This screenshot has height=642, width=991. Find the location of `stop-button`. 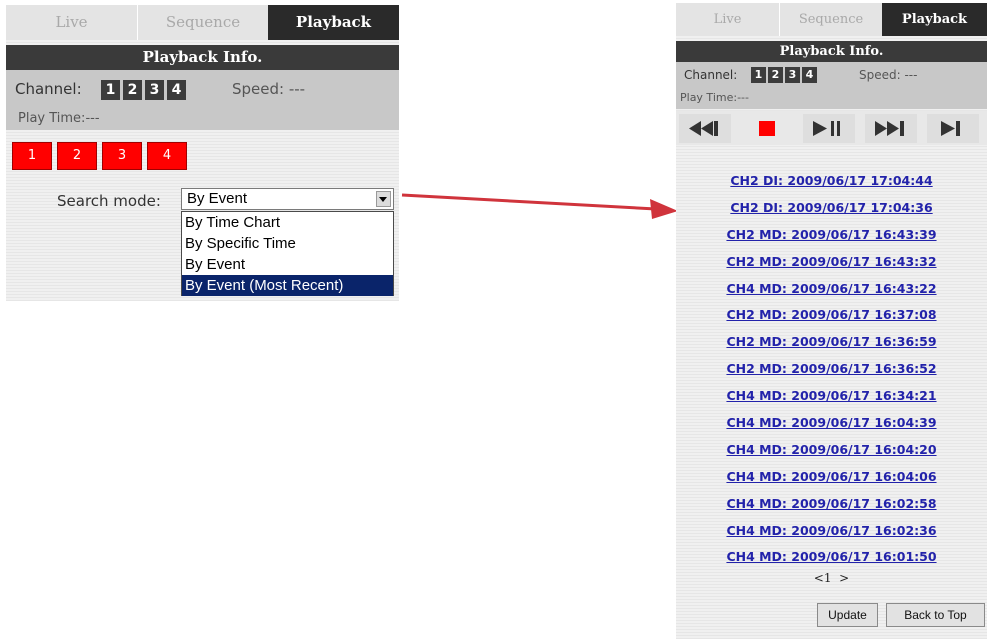

stop-button is located at coordinates (767, 128).